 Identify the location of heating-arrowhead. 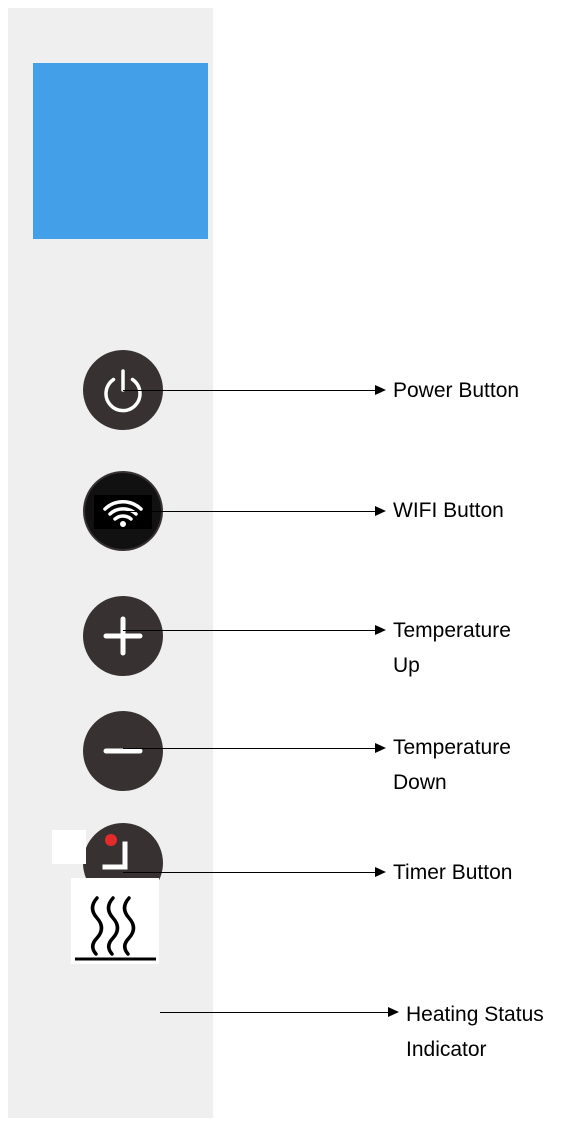
(393, 1012).